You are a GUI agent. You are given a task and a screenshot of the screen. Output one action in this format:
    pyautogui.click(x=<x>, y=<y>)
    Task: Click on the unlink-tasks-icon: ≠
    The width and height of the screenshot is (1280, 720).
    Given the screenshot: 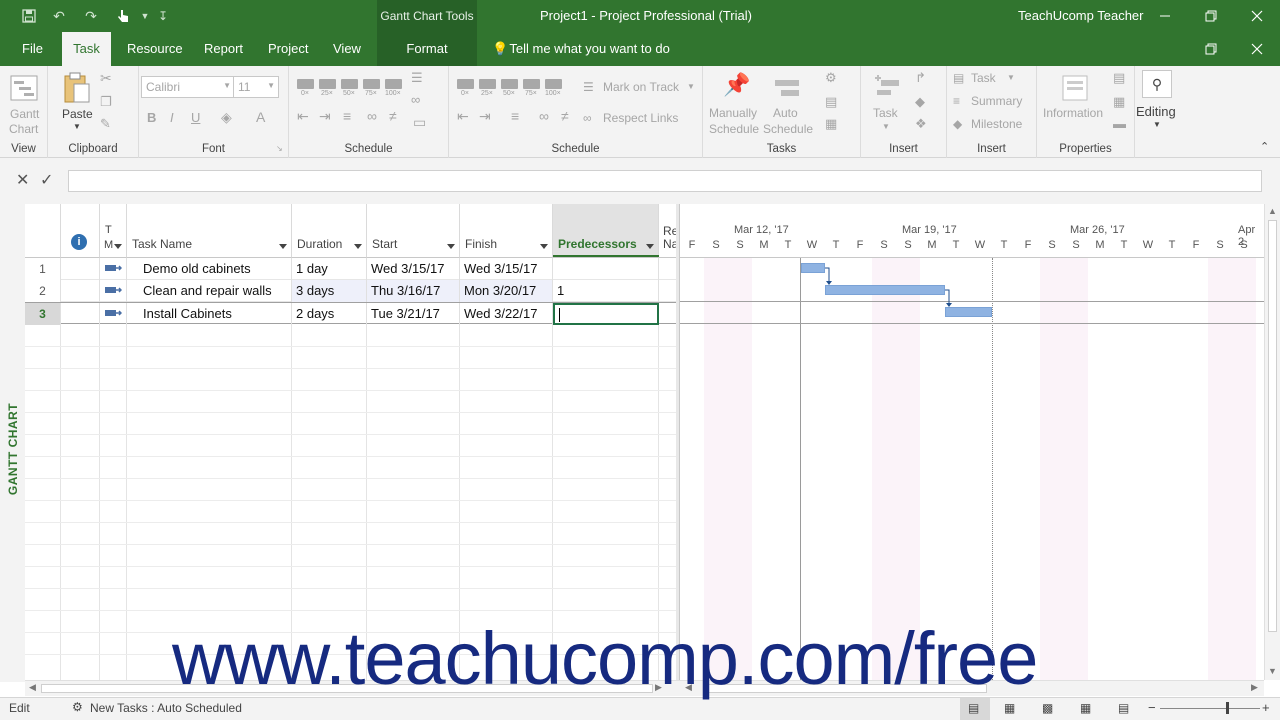 What is the action you would take?
    pyautogui.click(x=393, y=116)
    